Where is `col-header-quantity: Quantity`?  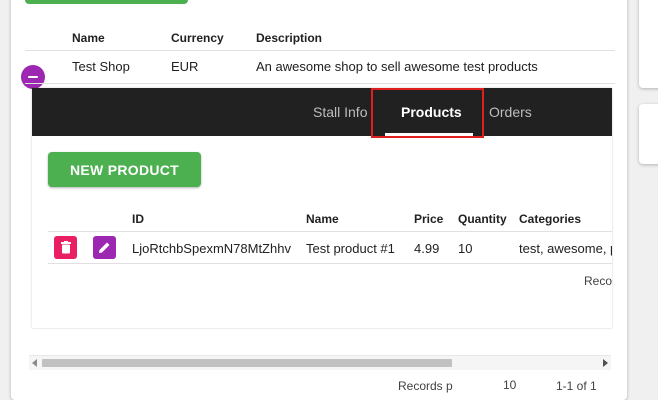
col-header-quantity: Quantity is located at coordinates (482, 219).